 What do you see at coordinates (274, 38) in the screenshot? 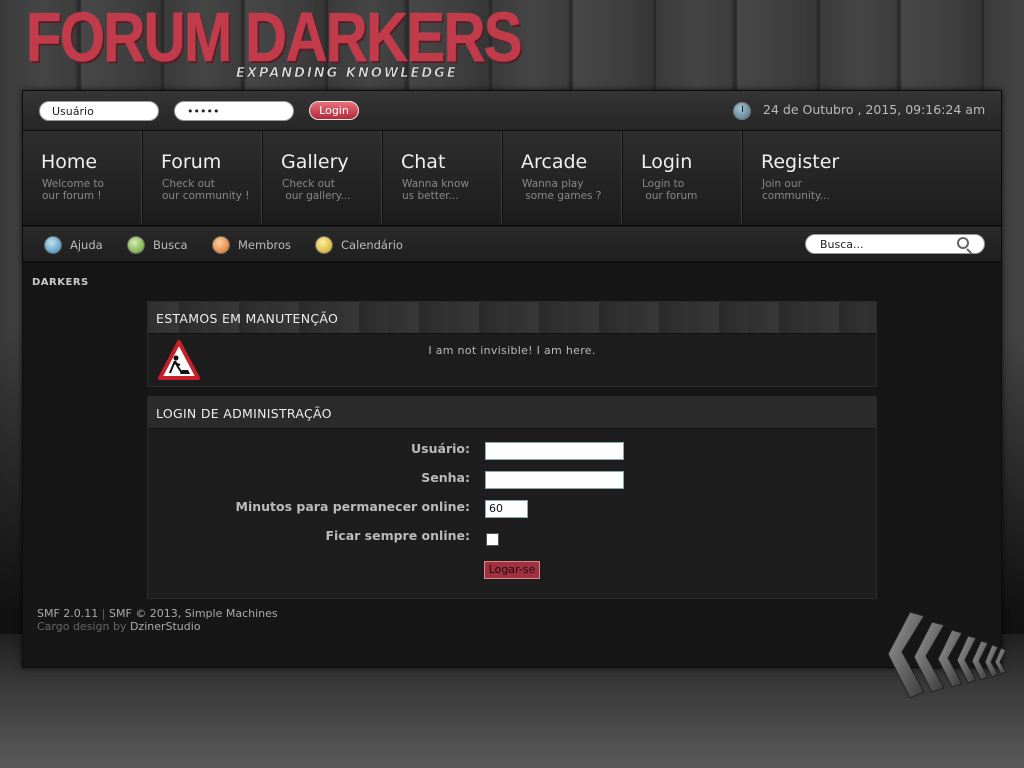
I see `logo-title: FORUM DARKERS` at bounding box center [274, 38].